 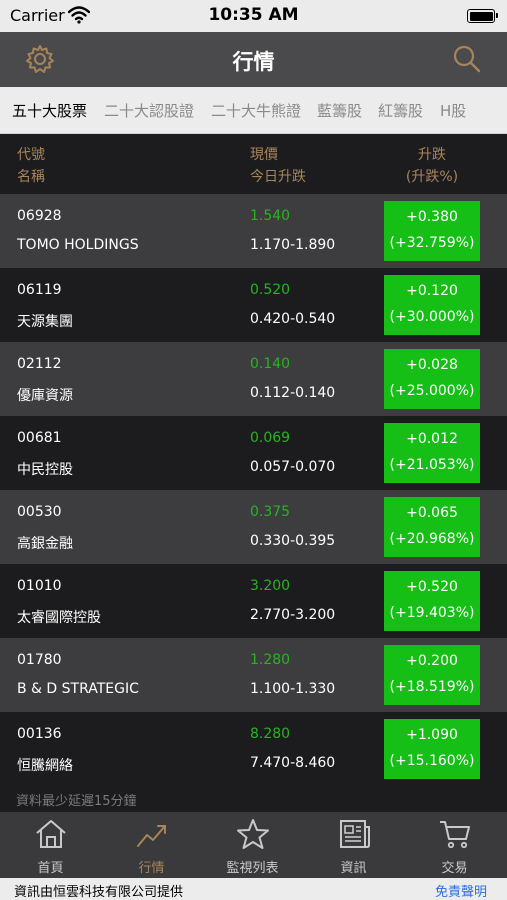 I want to click on clock: 10:35 AM, so click(x=253, y=15).